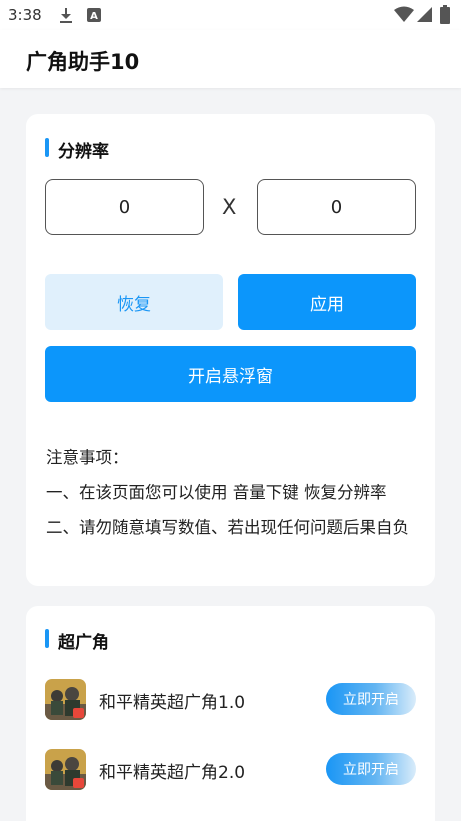  What do you see at coordinates (336, 207) in the screenshot?
I see `height-input` at bounding box center [336, 207].